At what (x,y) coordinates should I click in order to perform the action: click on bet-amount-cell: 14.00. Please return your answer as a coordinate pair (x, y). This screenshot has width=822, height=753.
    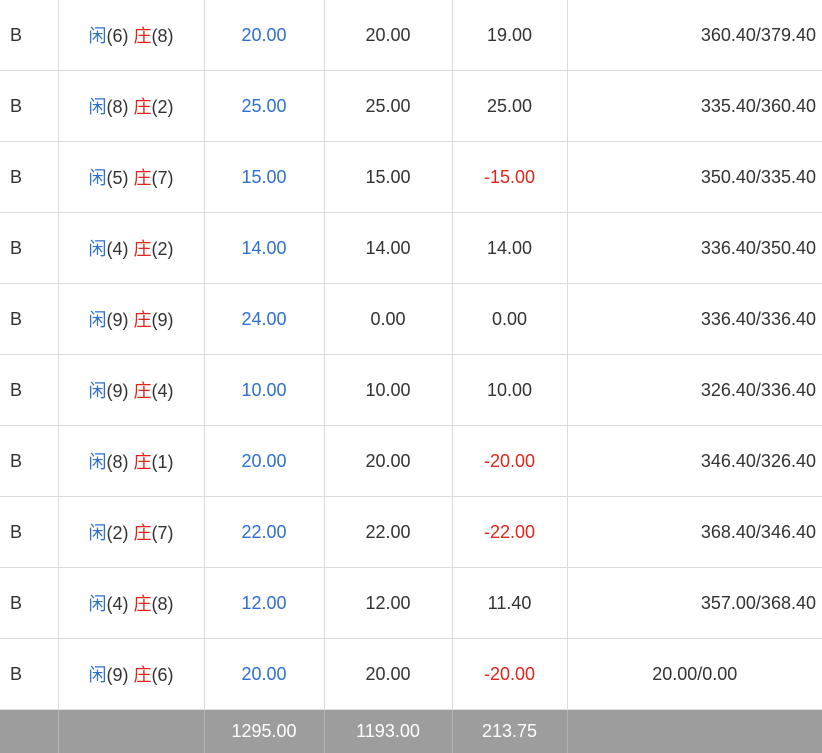
    Looking at the image, I should click on (264, 248).